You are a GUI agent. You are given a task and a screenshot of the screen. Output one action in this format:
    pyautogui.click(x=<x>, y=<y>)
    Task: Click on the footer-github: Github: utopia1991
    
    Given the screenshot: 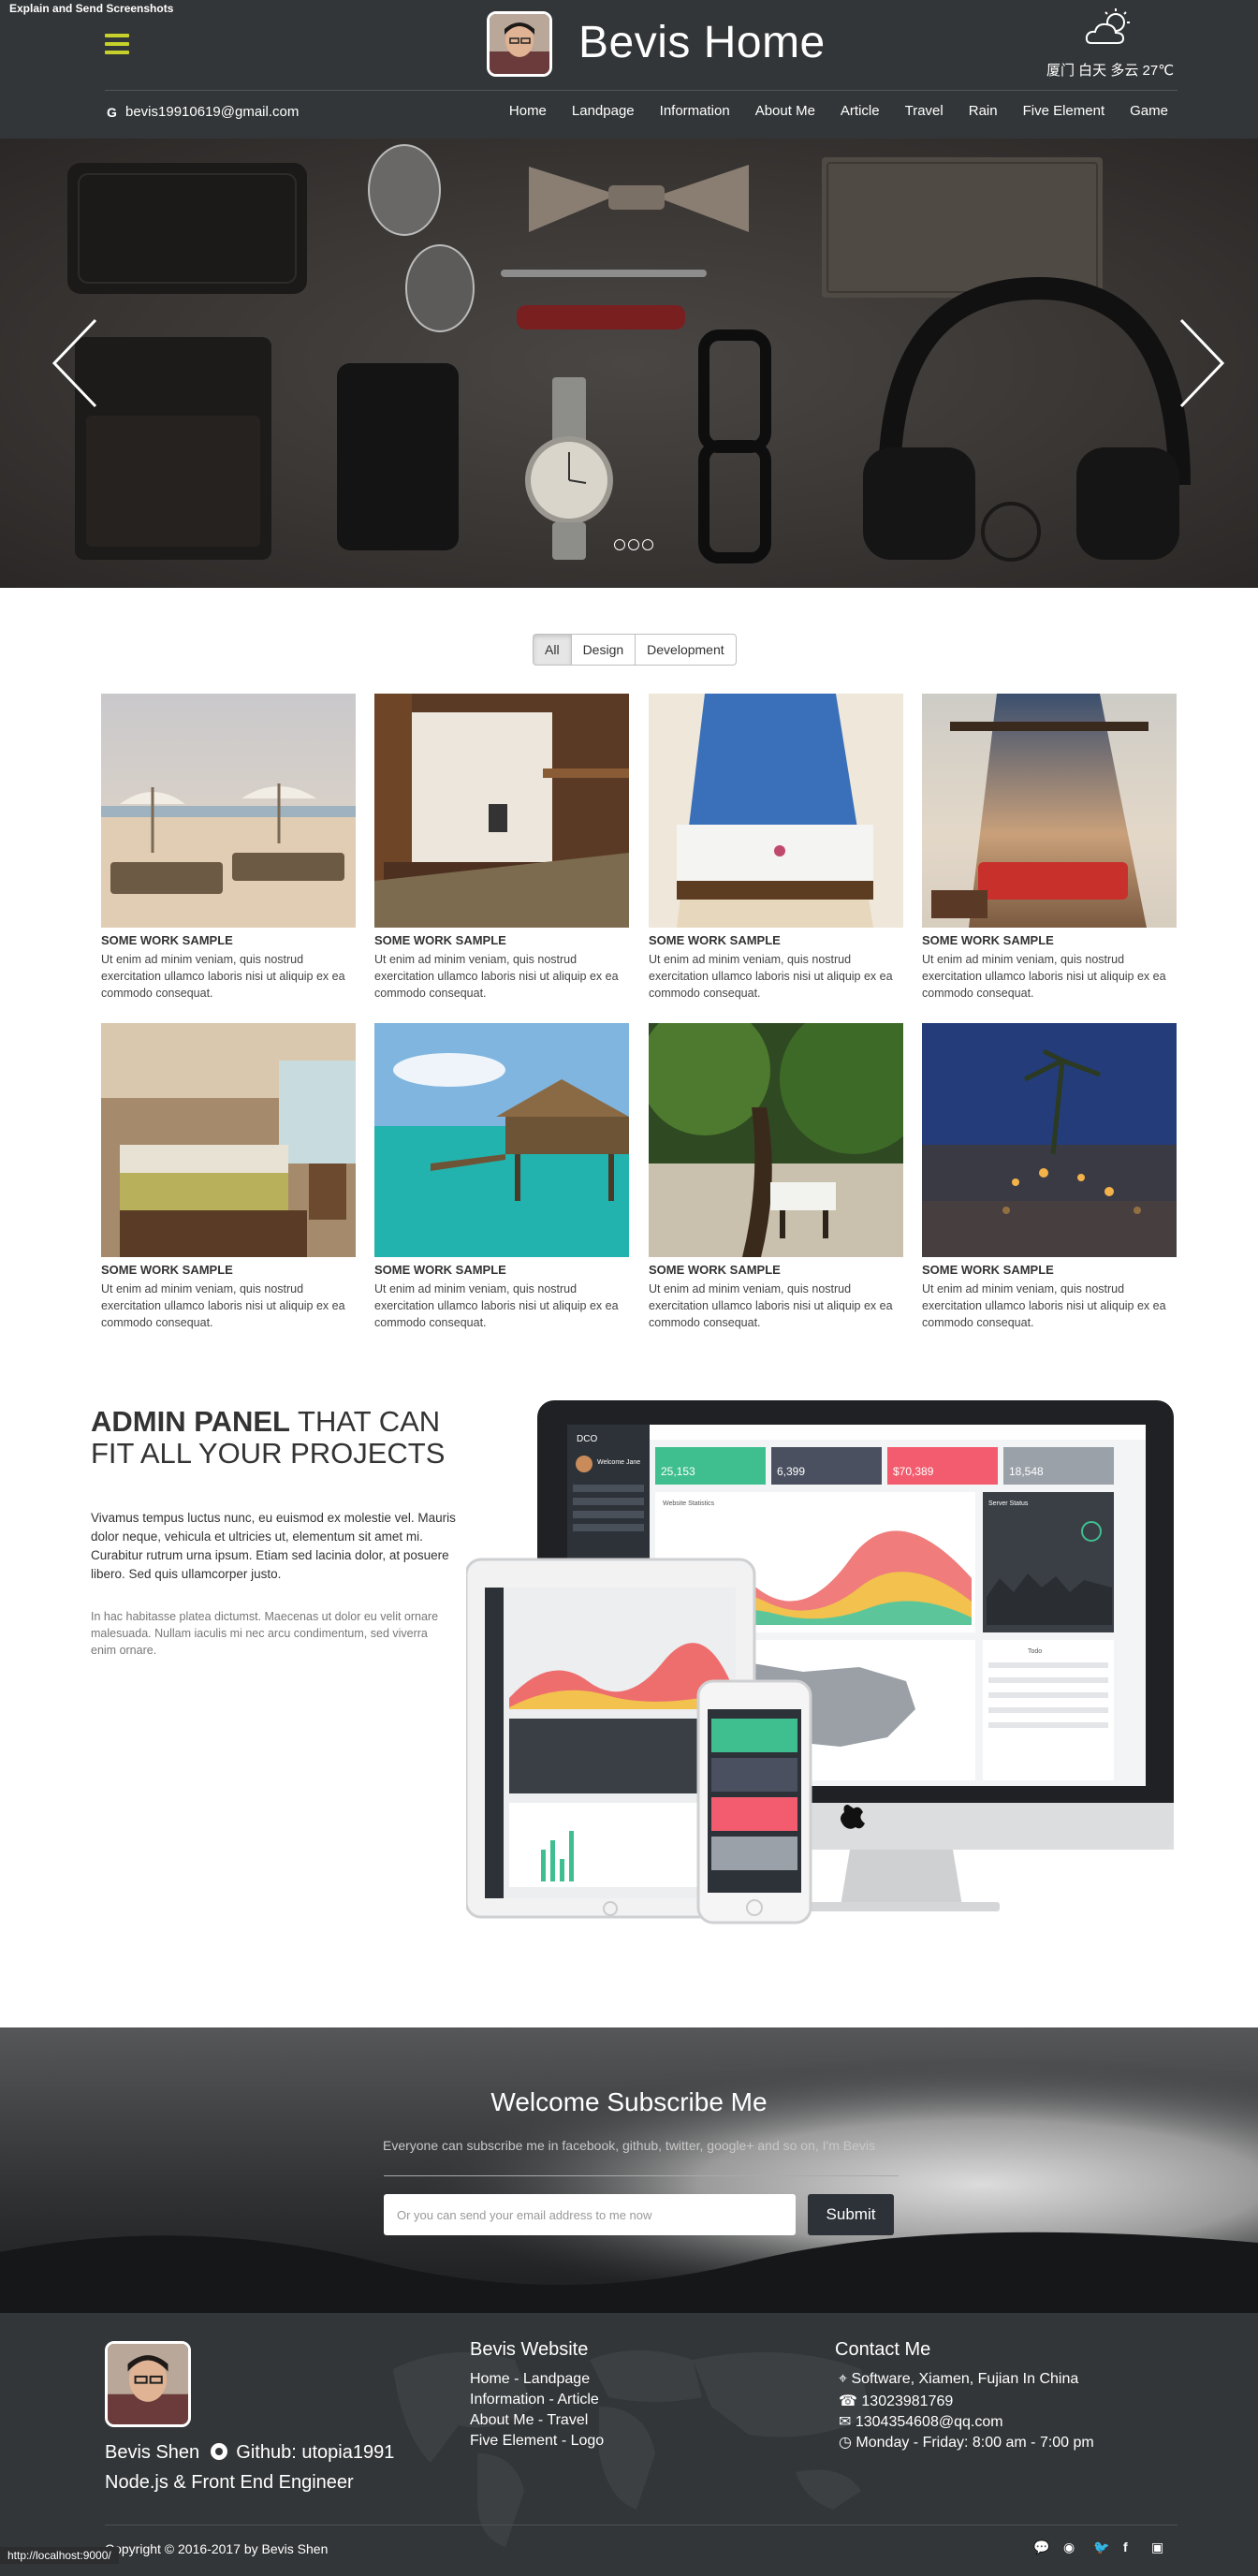 What is the action you would take?
    pyautogui.click(x=315, y=2452)
    